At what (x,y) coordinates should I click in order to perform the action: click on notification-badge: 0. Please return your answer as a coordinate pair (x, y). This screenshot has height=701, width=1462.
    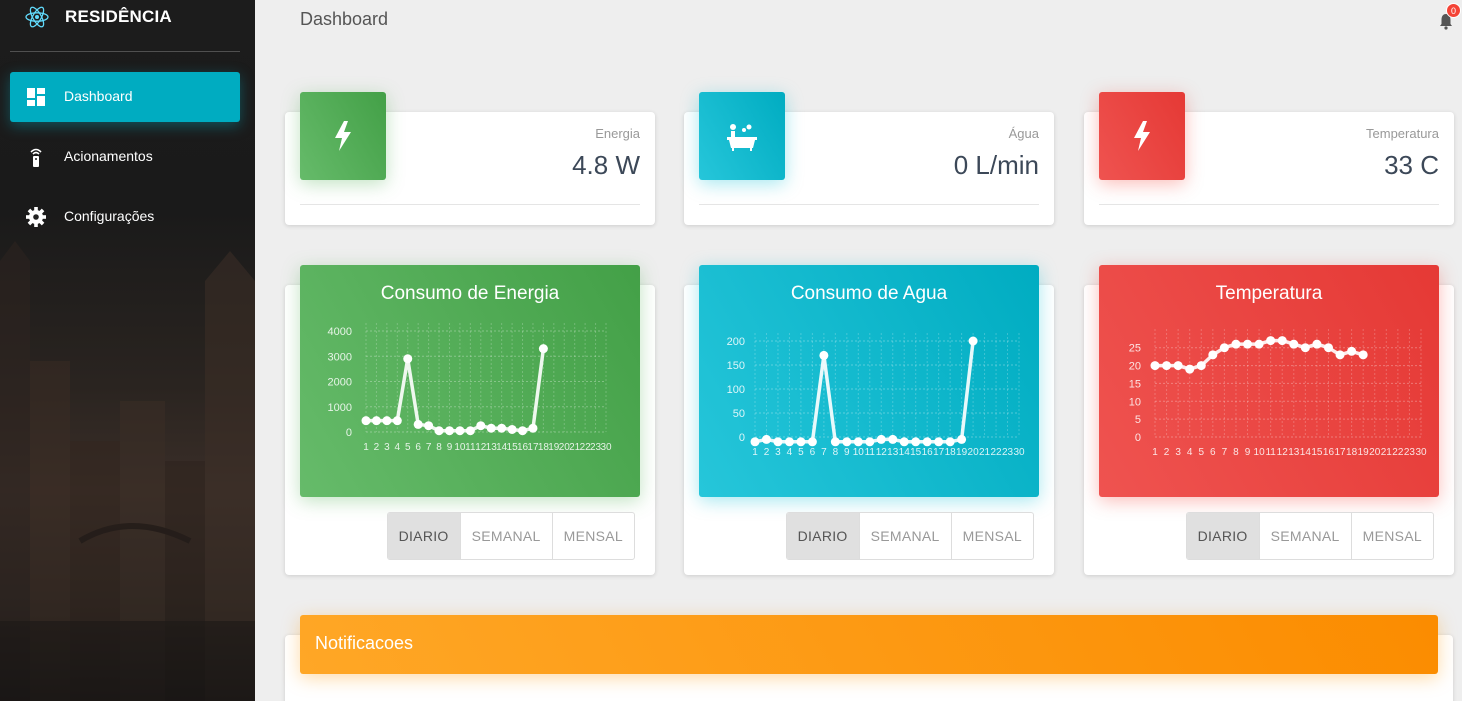
    Looking at the image, I should click on (1453, 10).